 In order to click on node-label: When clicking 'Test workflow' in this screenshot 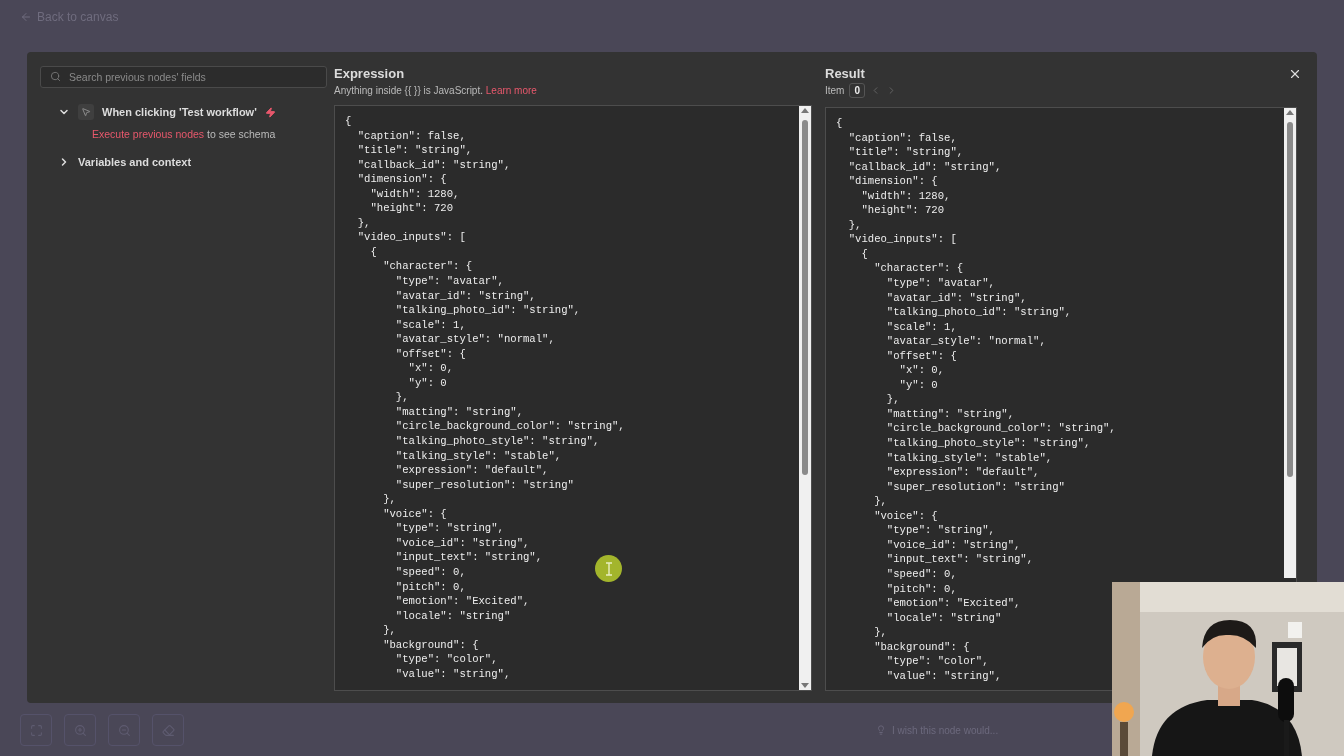, I will do `click(179, 112)`.